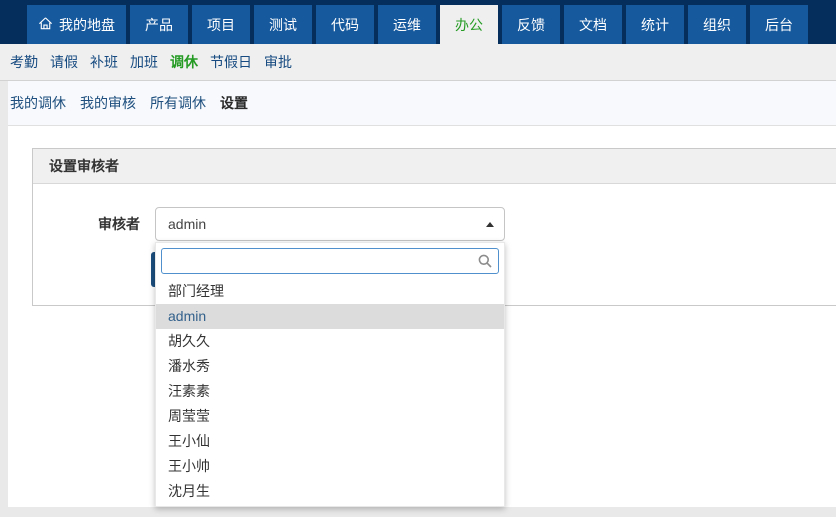  I want to click on featurebar-item-settings-active: 设置, so click(234, 103).